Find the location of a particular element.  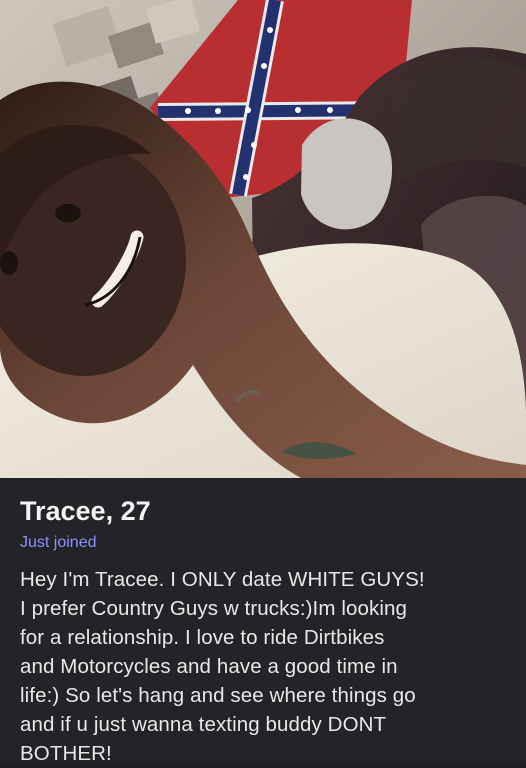

profile-status: Just joined is located at coordinates (58, 542).